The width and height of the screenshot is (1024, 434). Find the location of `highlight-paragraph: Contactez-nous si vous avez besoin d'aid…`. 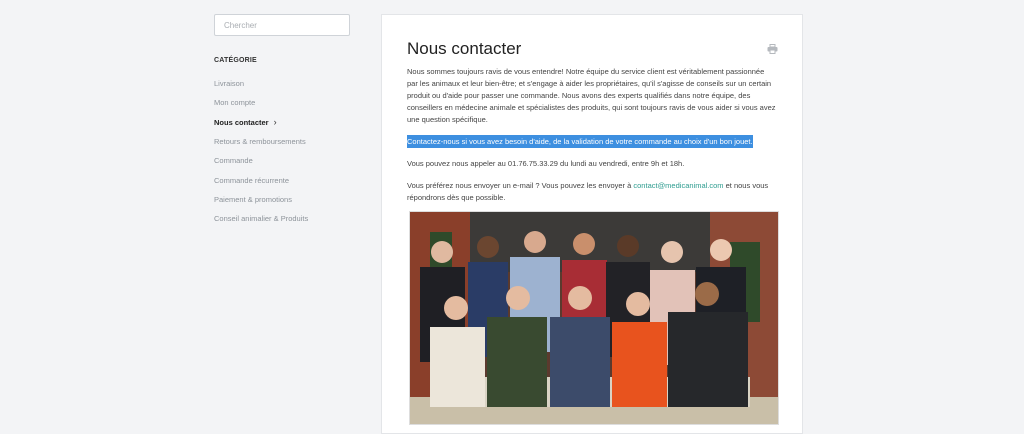

highlight-paragraph: Contactez-nous si vous avez besoin d'aid… is located at coordinates (592, 141).